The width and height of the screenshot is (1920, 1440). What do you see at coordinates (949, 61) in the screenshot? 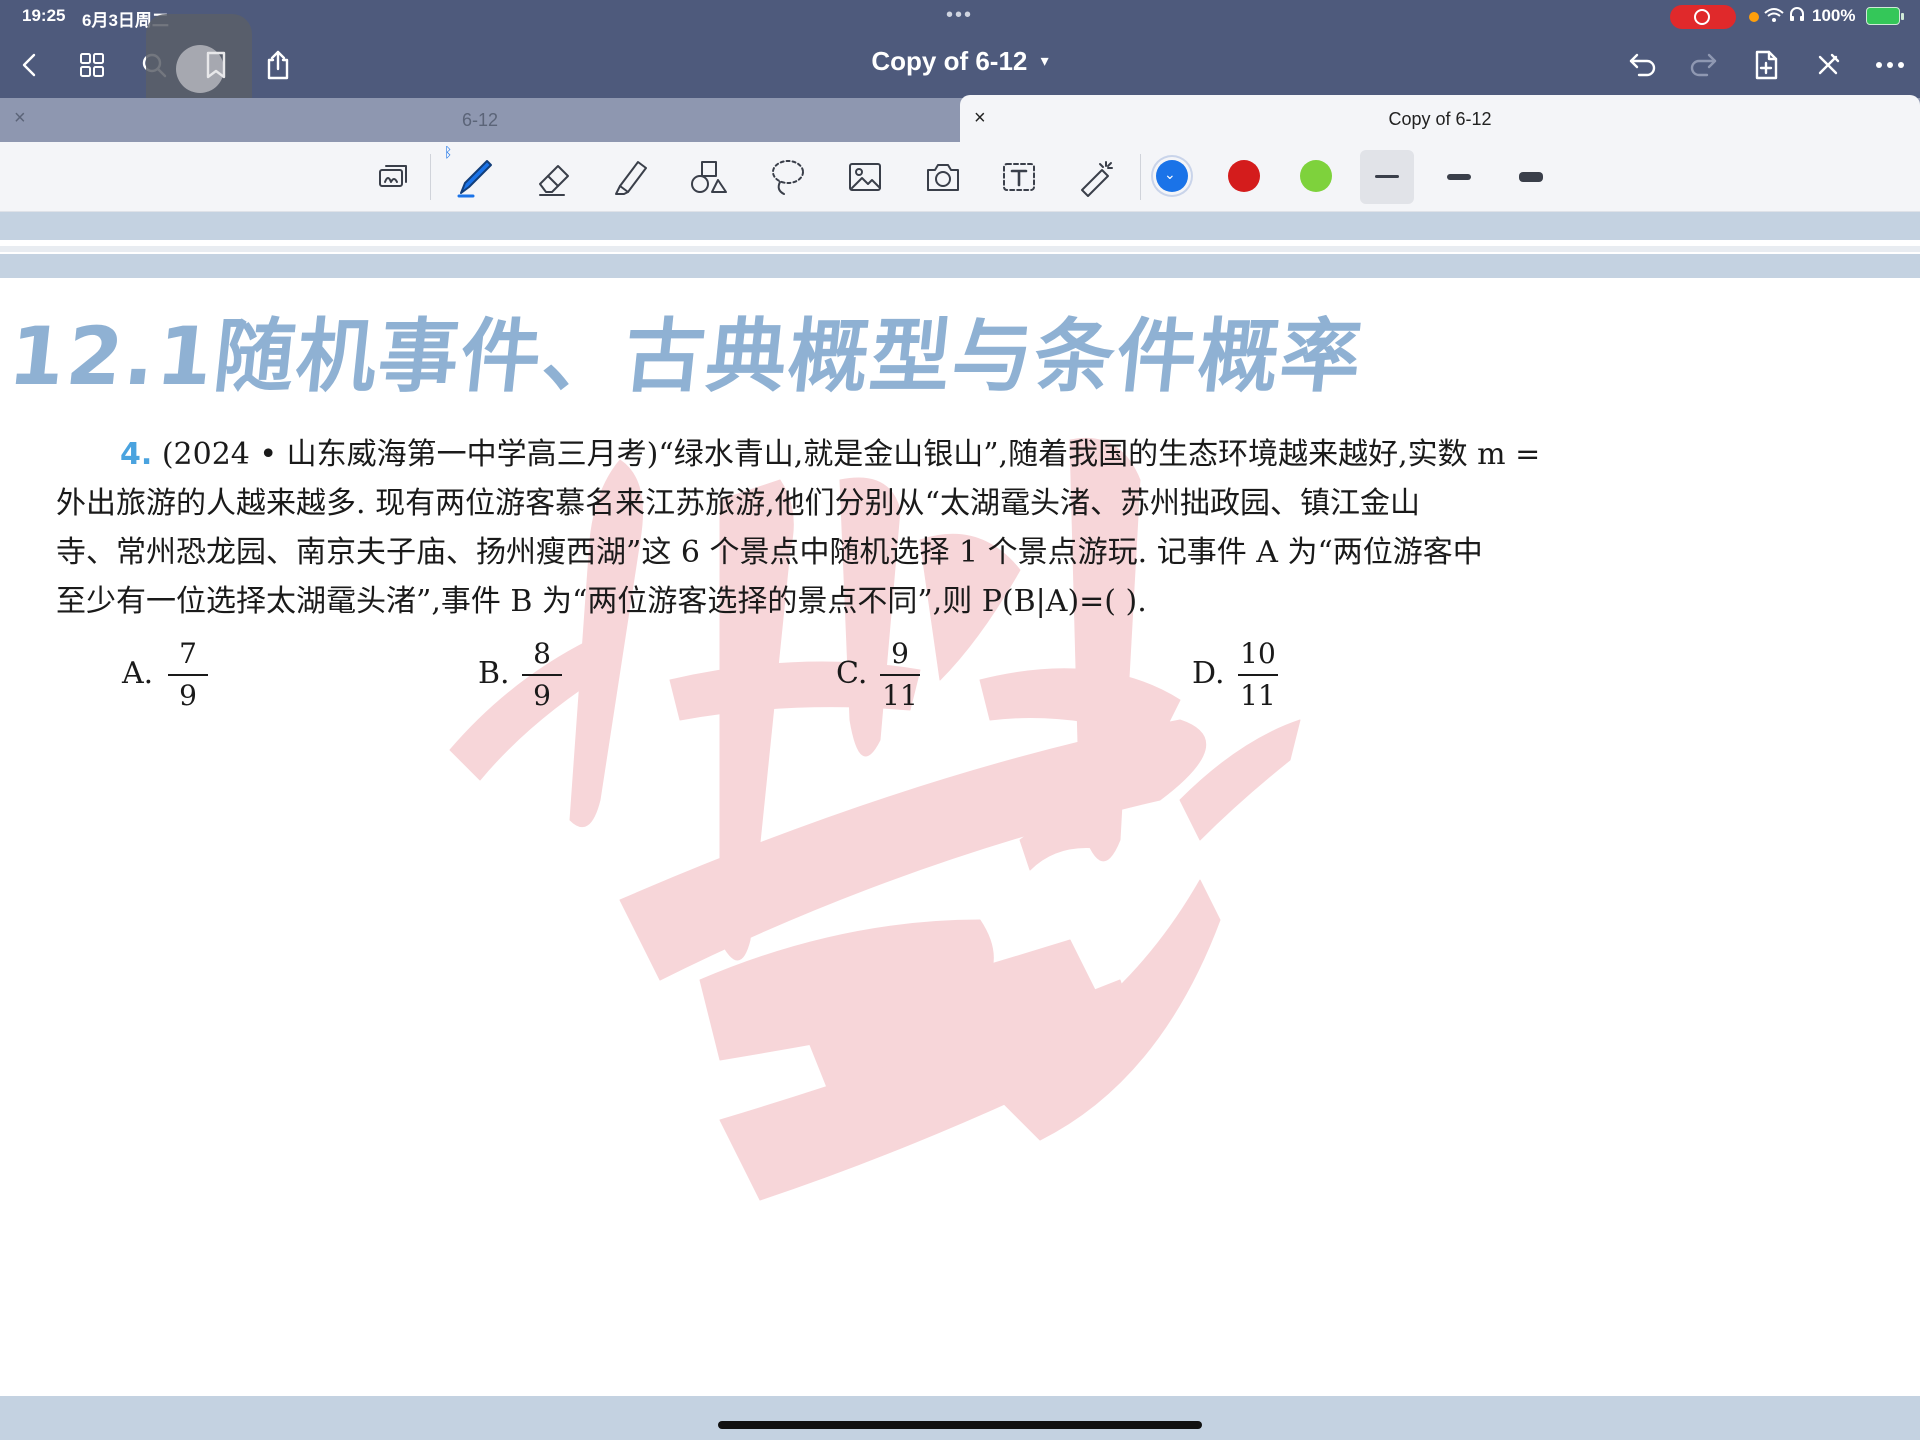
I see `document-title: Copy of 6-12` at bounding box center [949, 61].